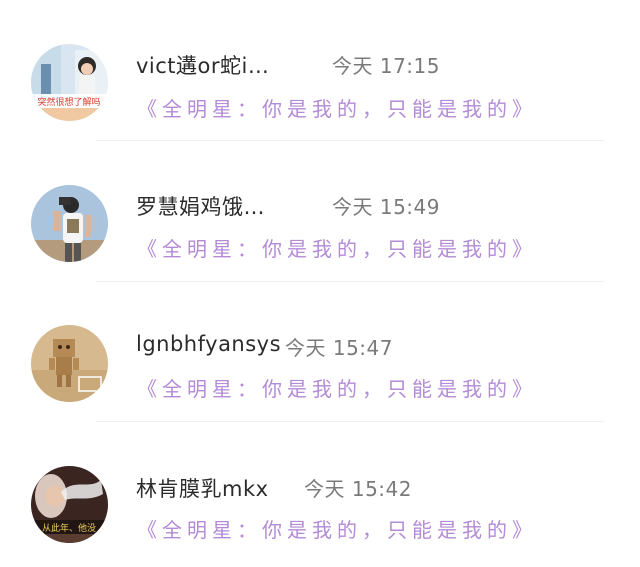  Describe the element at coordinates (68, 102) in the screenshot. I see `avatar-caption: 突然很想了解吗` at that location.